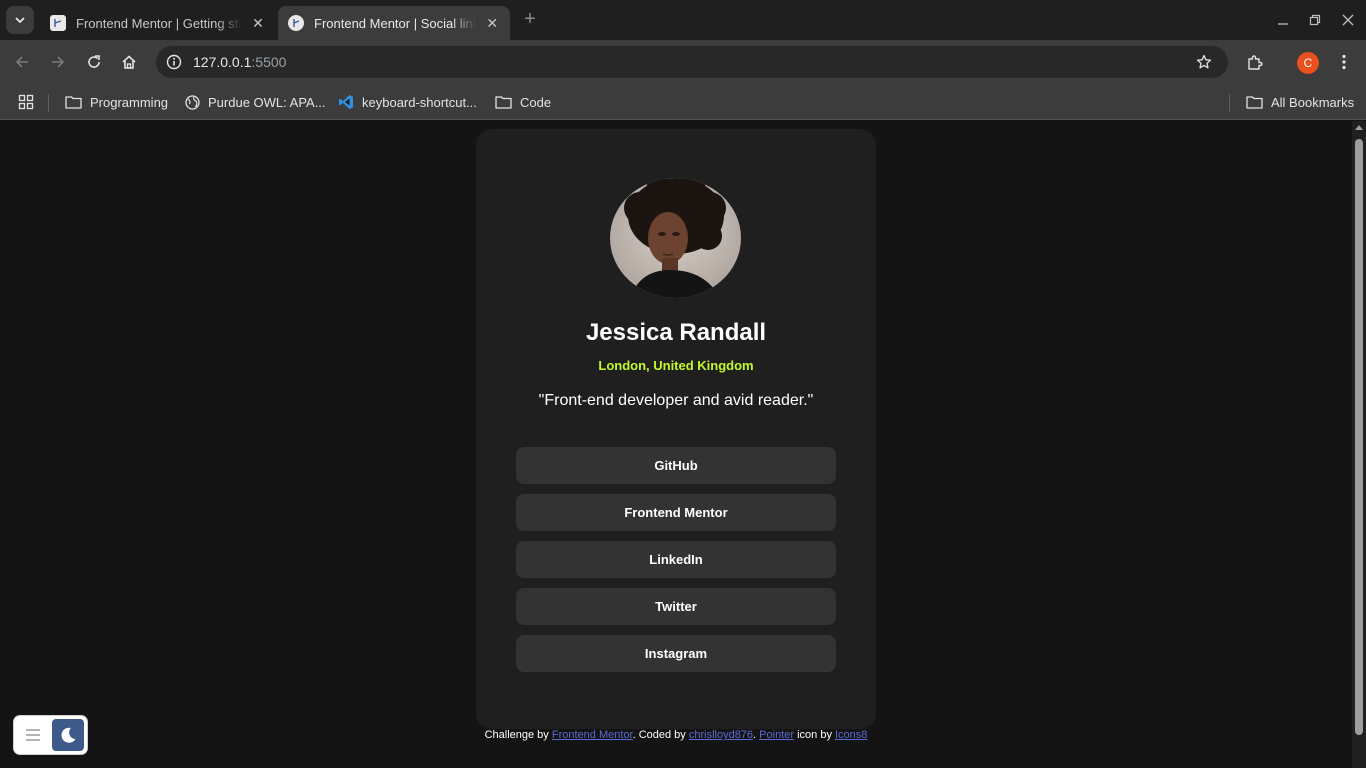 The height and width of the screenshot is (768, 1366). I want to click on attribution-text: icon by, so click(814, 735).